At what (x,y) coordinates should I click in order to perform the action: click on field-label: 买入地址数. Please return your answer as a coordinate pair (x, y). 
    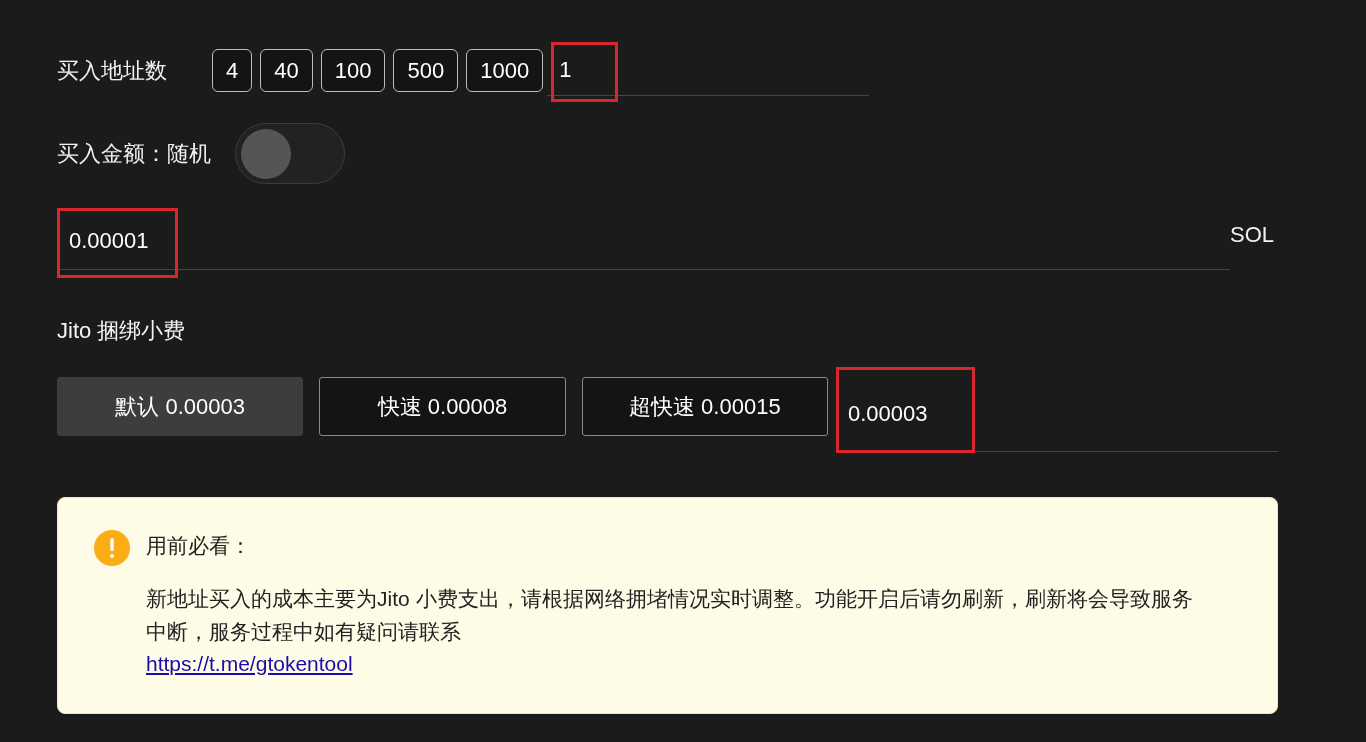
    Looking at the image, I should click on (112, 70).